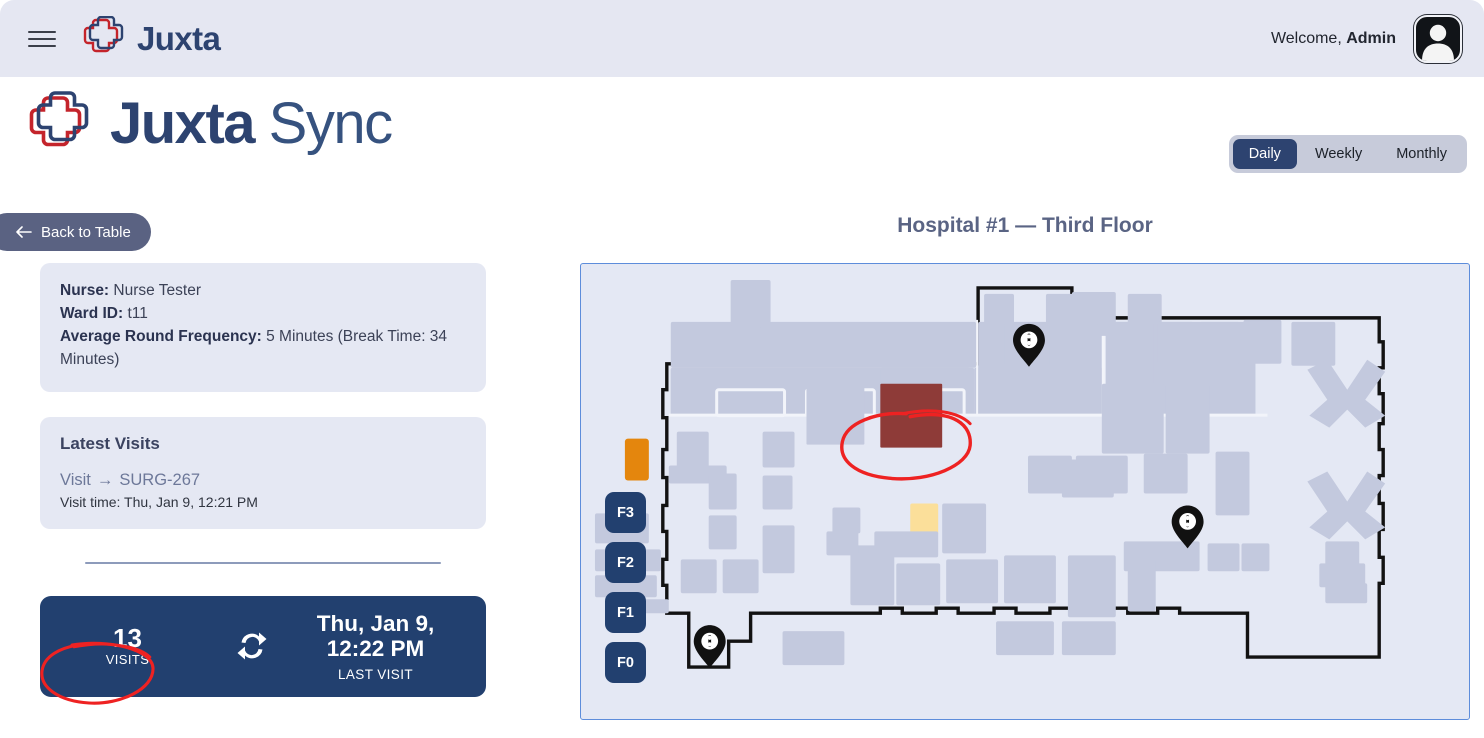 Image resolution: width=1484 pixels, height=738 pixels. I want to click on hero-brand: Juxta Sync, so click(208, 123).